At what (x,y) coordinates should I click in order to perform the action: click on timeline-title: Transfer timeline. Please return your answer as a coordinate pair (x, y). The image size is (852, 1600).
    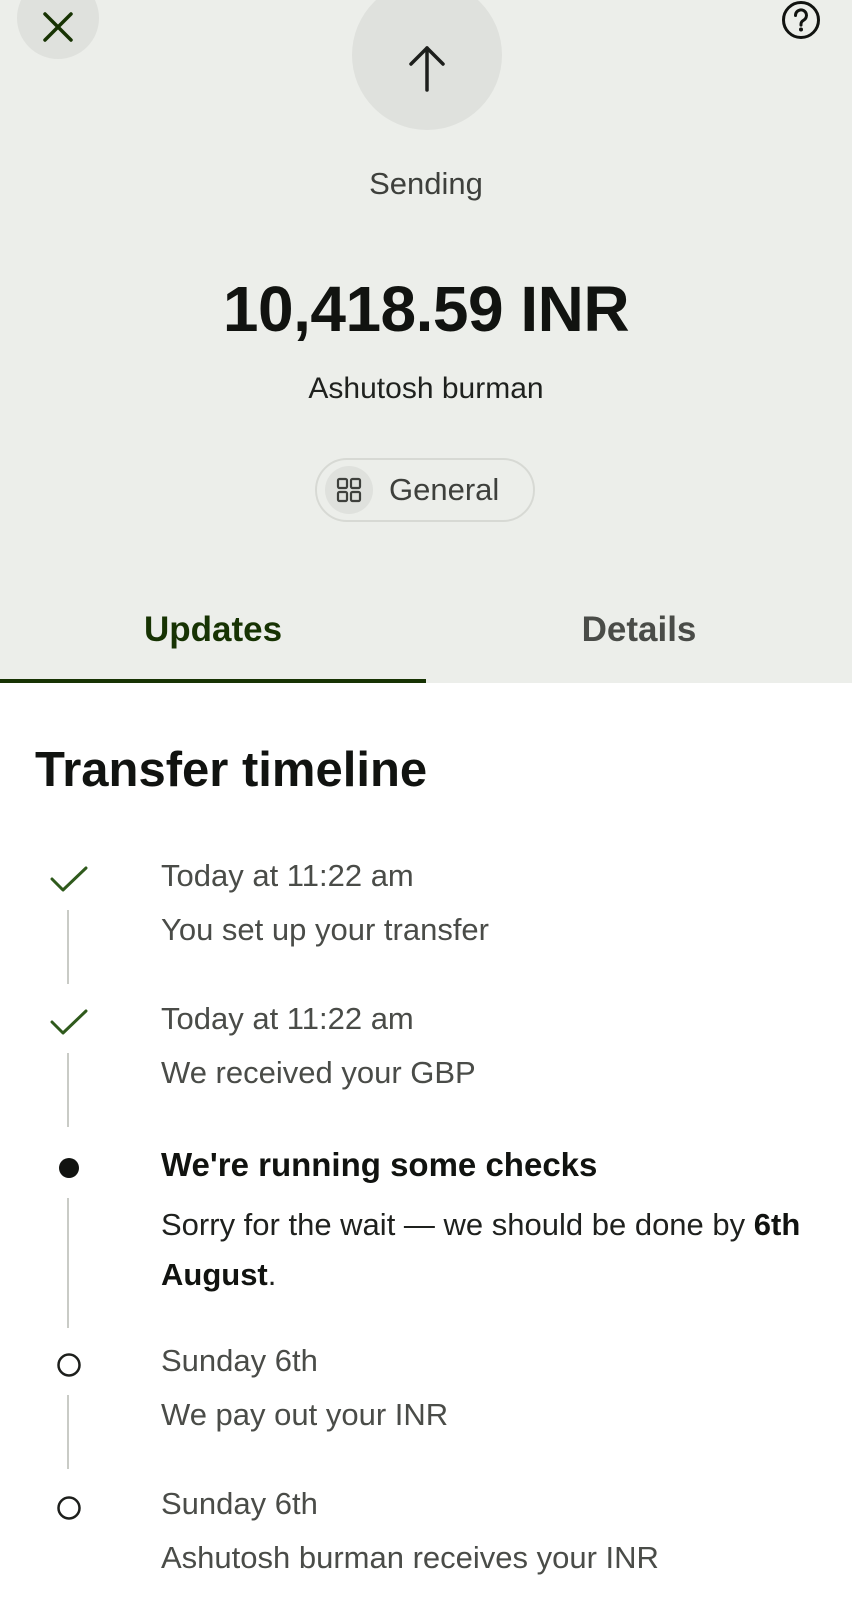
    Looking at the image, I should click on (231, 770).